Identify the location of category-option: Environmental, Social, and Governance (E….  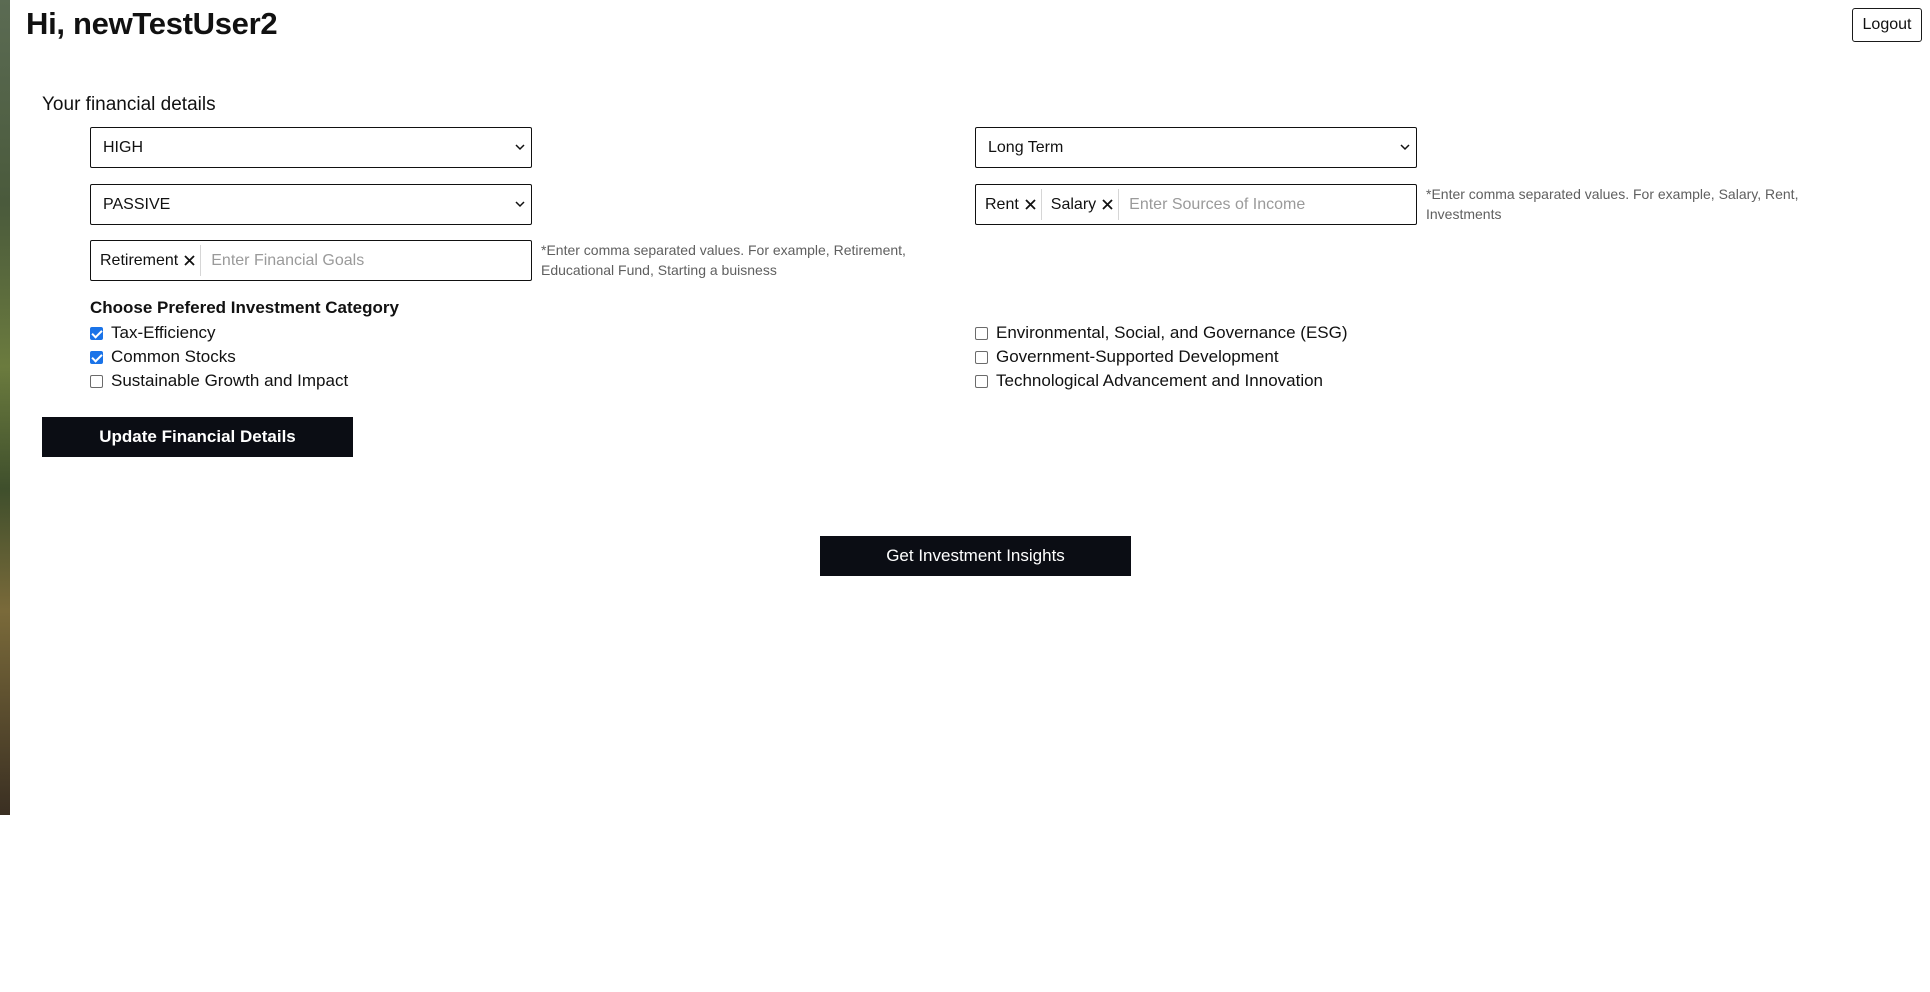
(1161, 333).